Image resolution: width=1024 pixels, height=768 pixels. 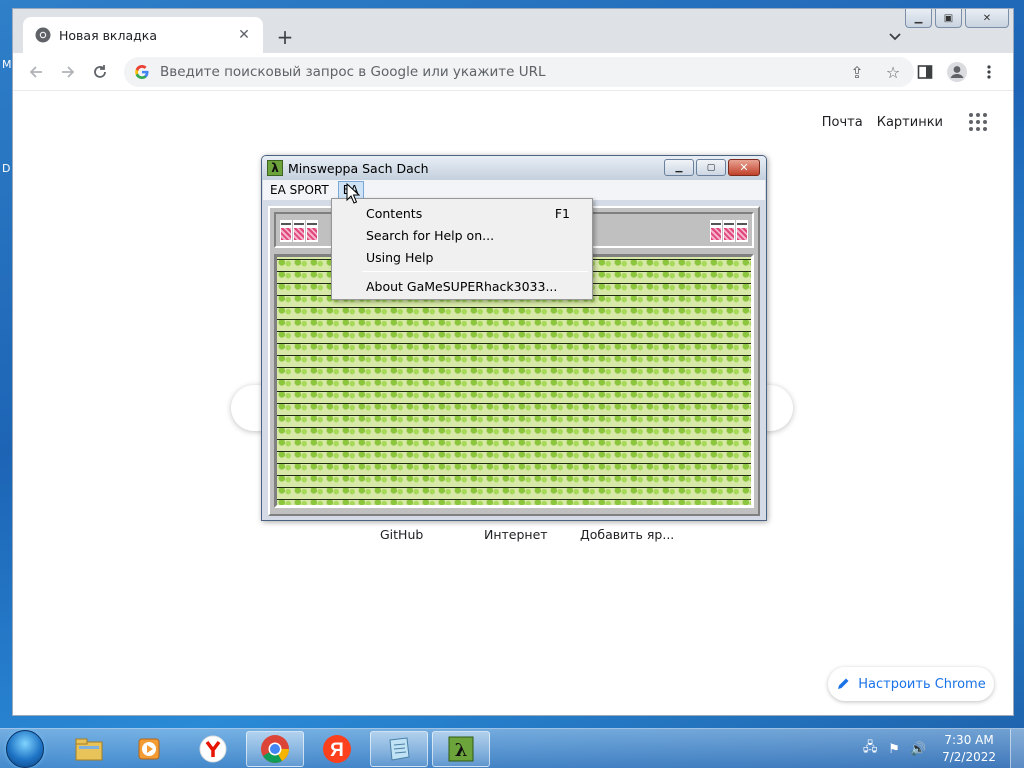 What do you see at coordinates (108, 35) in the screenshot?
I see `tab-title: Новая вкладка` at bounding box center [108, 35].